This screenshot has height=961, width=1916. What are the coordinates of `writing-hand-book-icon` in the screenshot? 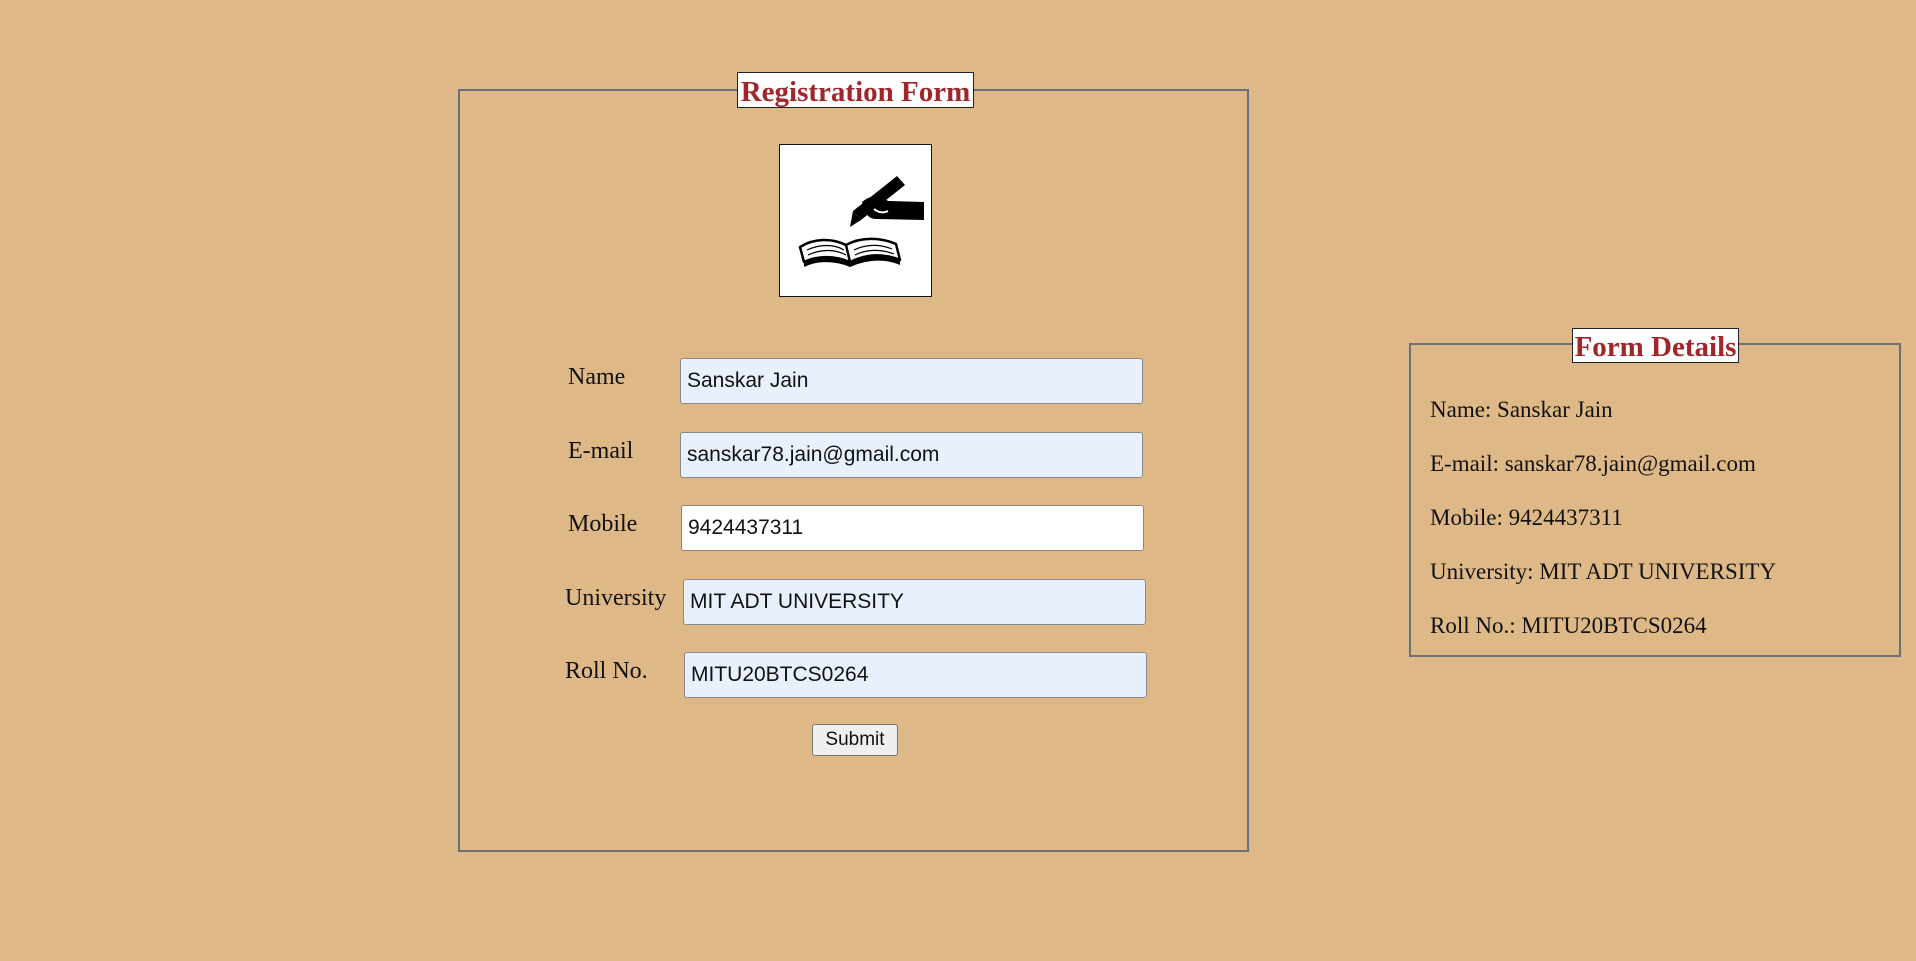 It's located at (855, 220).